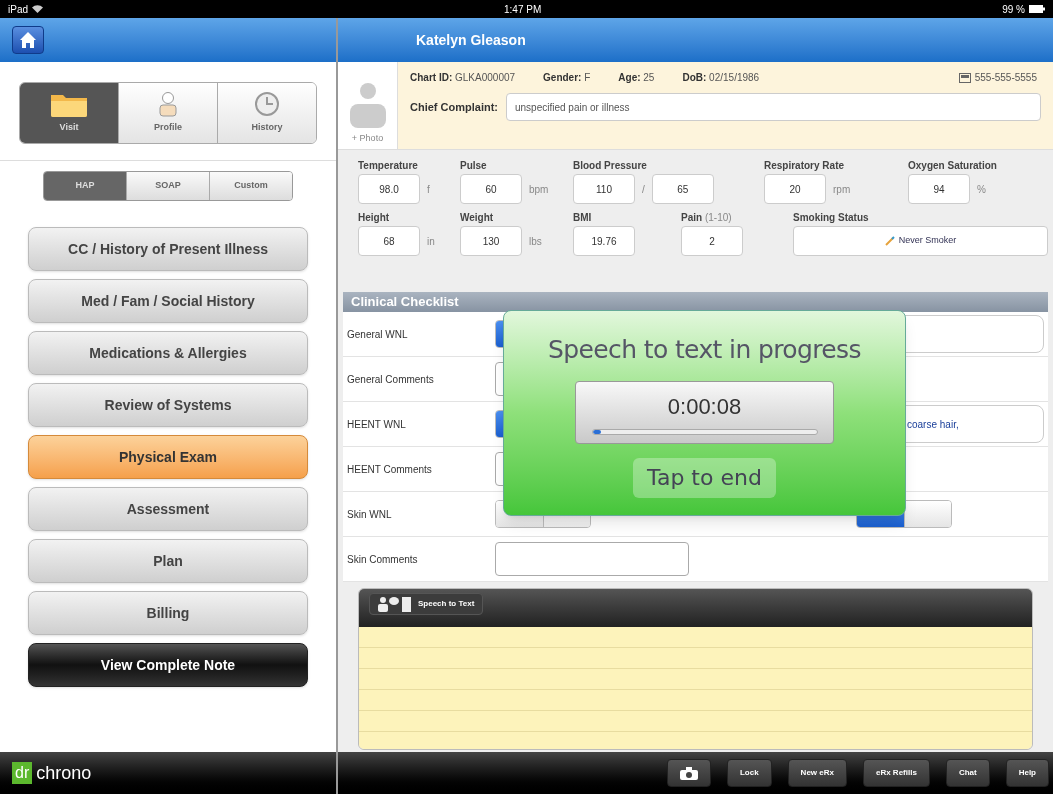 The height and width of the screenshot is (794, 1053). I want to click on unit-label: f, so click(428, 189).